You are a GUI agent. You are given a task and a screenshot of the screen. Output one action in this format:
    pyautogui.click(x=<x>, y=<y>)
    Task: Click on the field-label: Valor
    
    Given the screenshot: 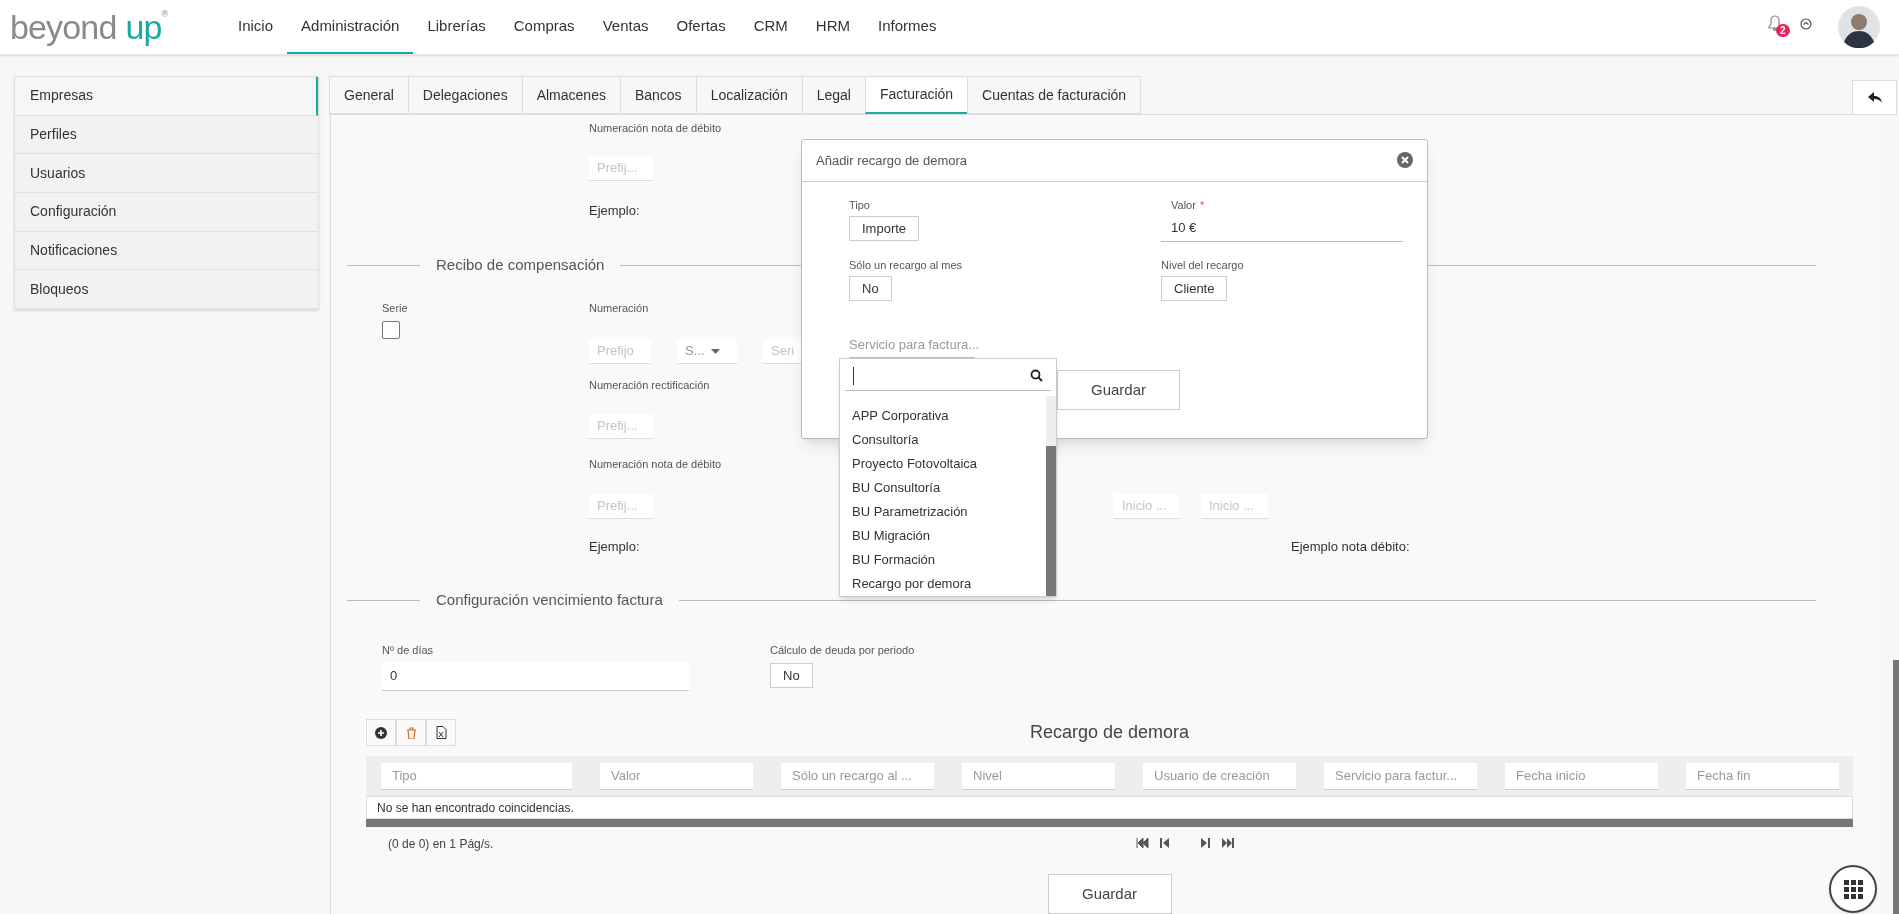 What is the action you would take?
    pyautogui.click(x=1183, y=205)
    